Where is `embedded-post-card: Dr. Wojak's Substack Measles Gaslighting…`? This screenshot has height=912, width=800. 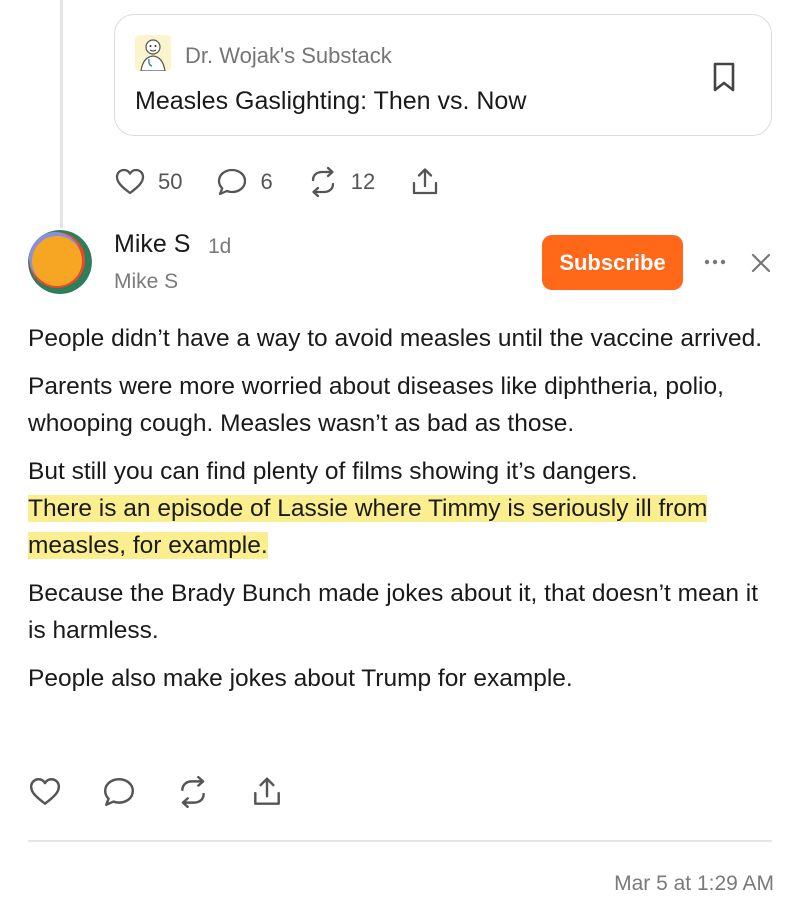 embedded-post-card: Dr. Wojak's Substack Measles Gaslighting… is located at coordinates (443, 75).